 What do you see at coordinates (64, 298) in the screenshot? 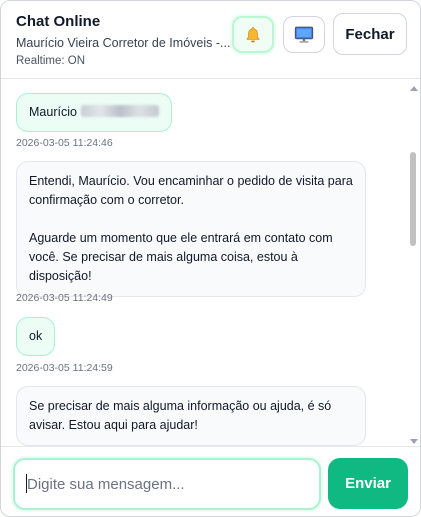
I see `message-timestamp: 2026-03-05 11:24:49` at bounding box center [64, 298].